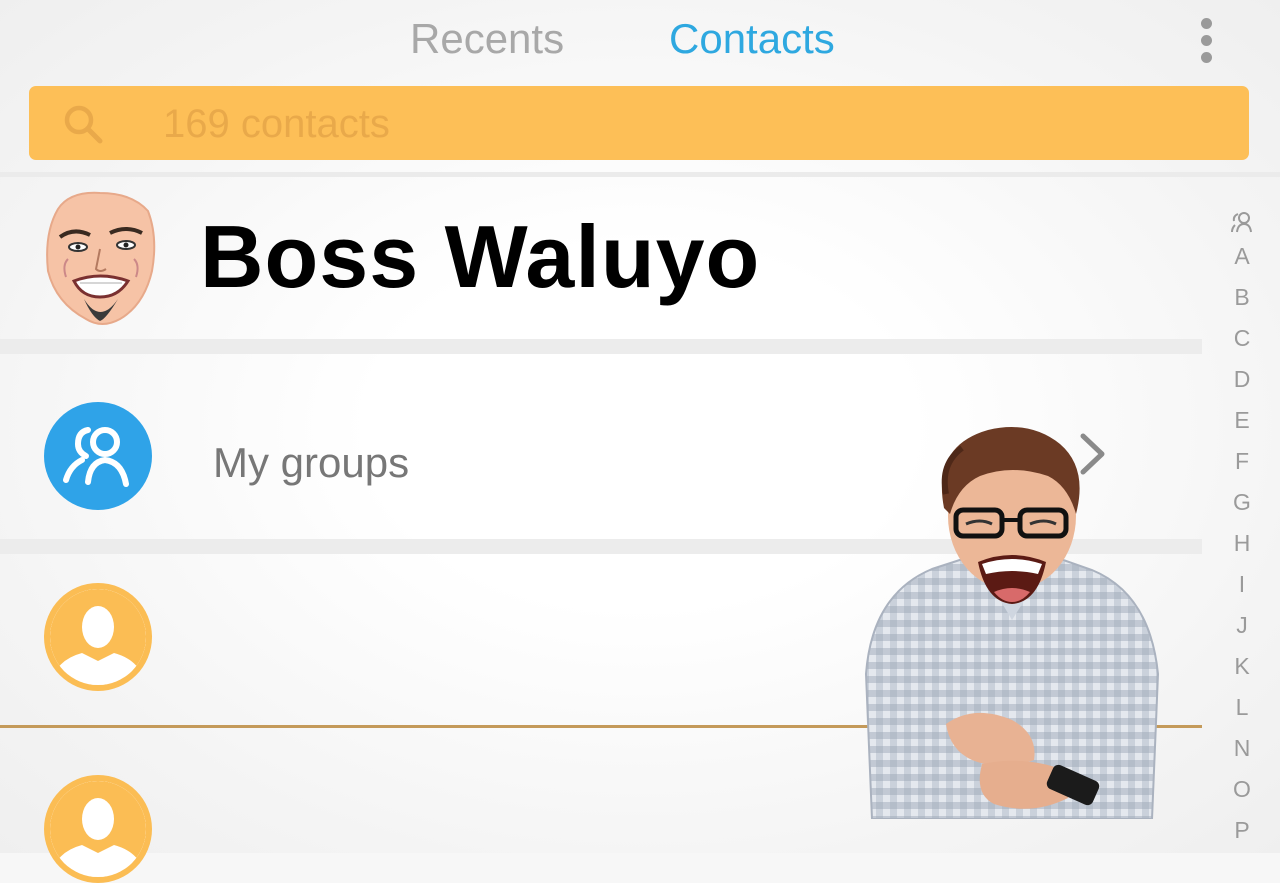 The width and height of the screenshot is (1280, 883). I want to click on tab-recents: Recents, so click(487, 39).